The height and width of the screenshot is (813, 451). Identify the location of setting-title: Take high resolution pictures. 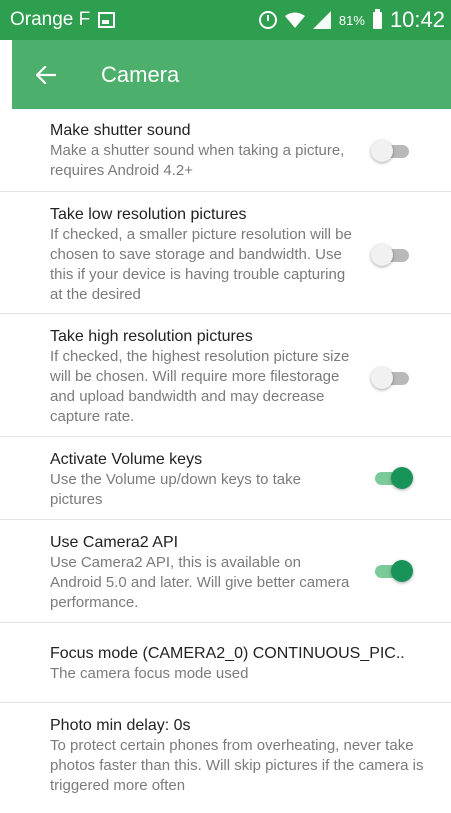
(151, 336).